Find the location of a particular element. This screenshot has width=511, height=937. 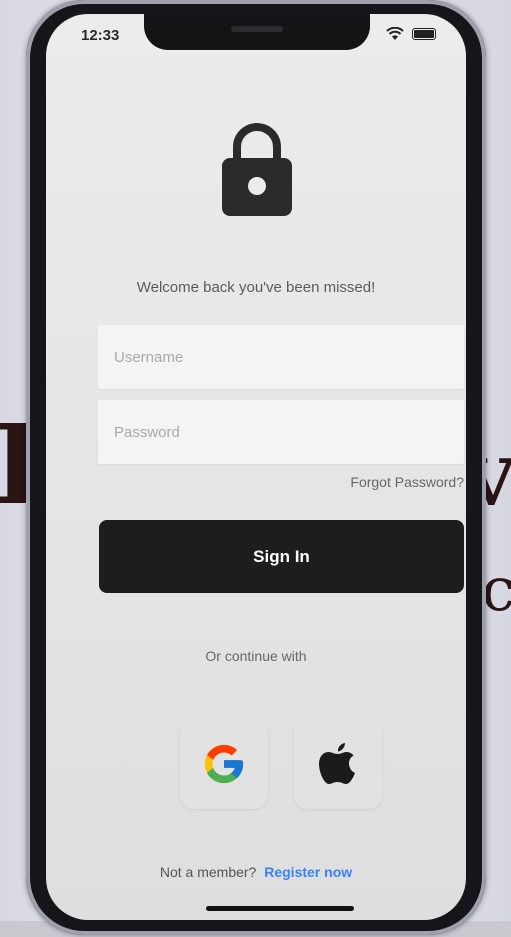

lock-icon is located at coordinates (257, 169).